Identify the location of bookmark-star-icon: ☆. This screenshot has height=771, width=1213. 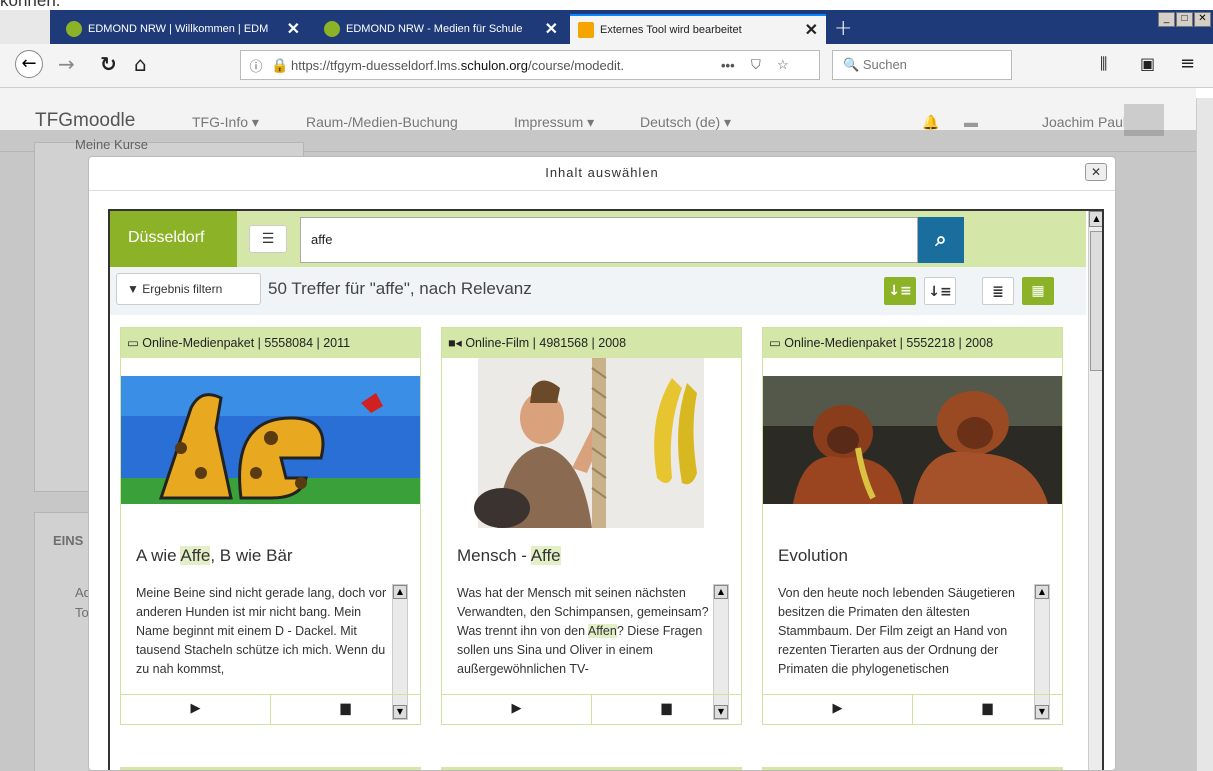
(790, 65).